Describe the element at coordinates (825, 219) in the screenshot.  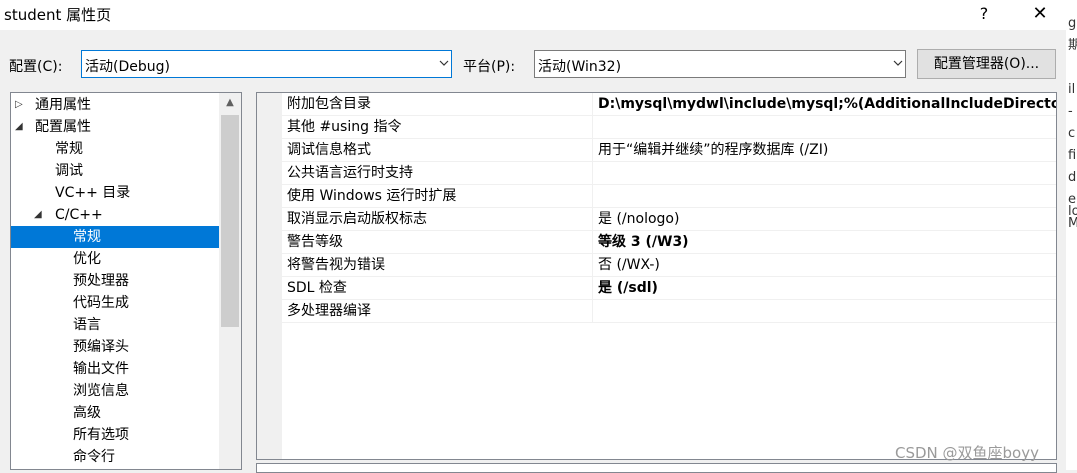
I see `property-value: 是 (/nologo)` at that location.